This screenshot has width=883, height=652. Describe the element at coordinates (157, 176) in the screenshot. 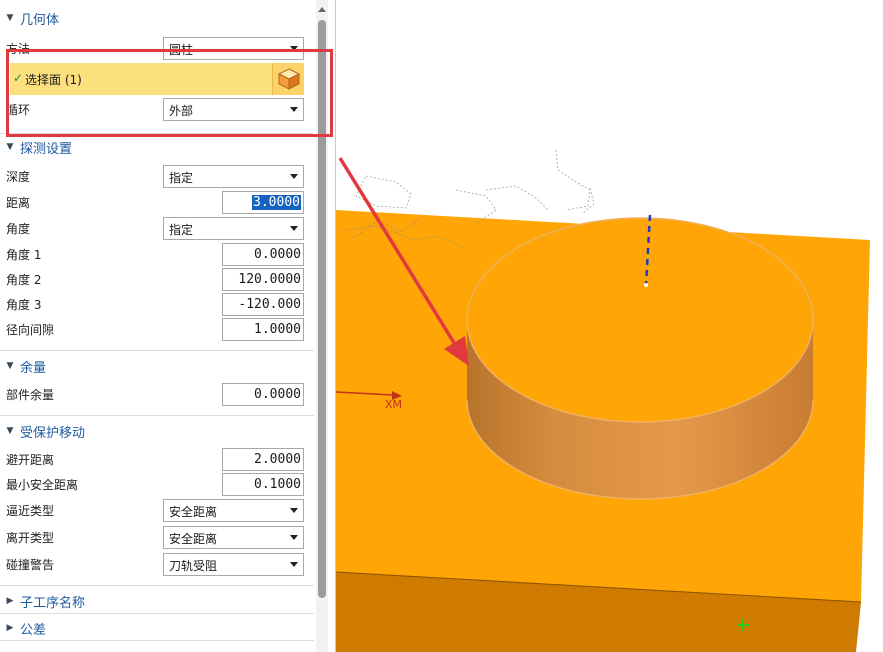

I see `depth-row: 深度 指定` at that location.